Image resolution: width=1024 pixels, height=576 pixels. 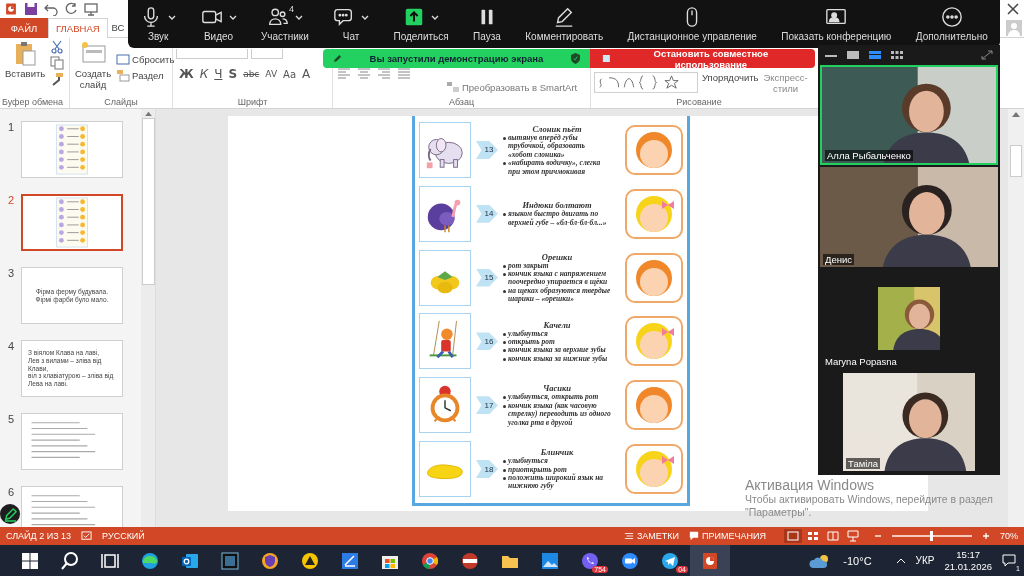 I want to click on video-tile: Алла Рыбальченко, so click(x=909, y=115).